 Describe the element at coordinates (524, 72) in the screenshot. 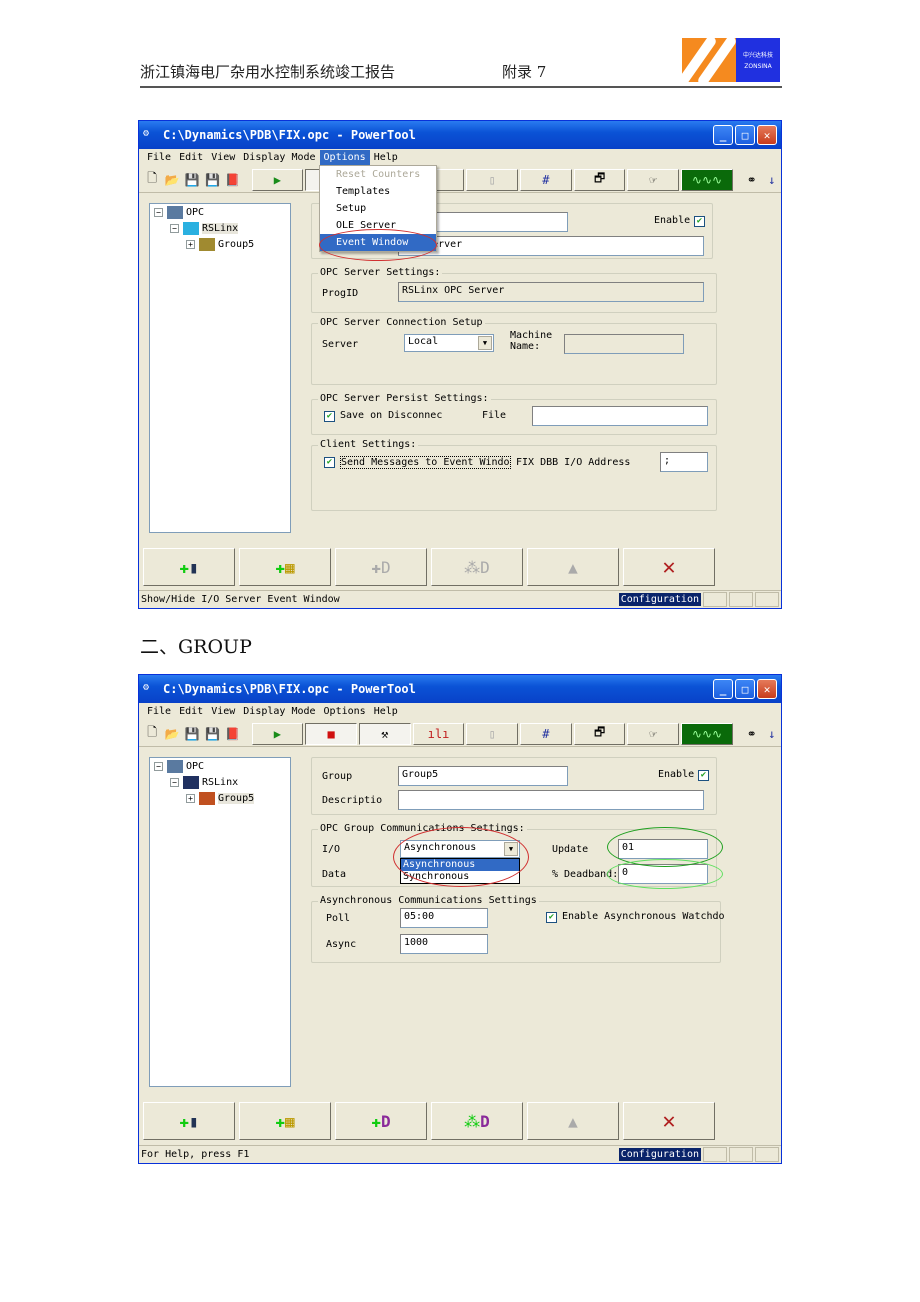

I see `appendix-label: 附录 7` at that location.